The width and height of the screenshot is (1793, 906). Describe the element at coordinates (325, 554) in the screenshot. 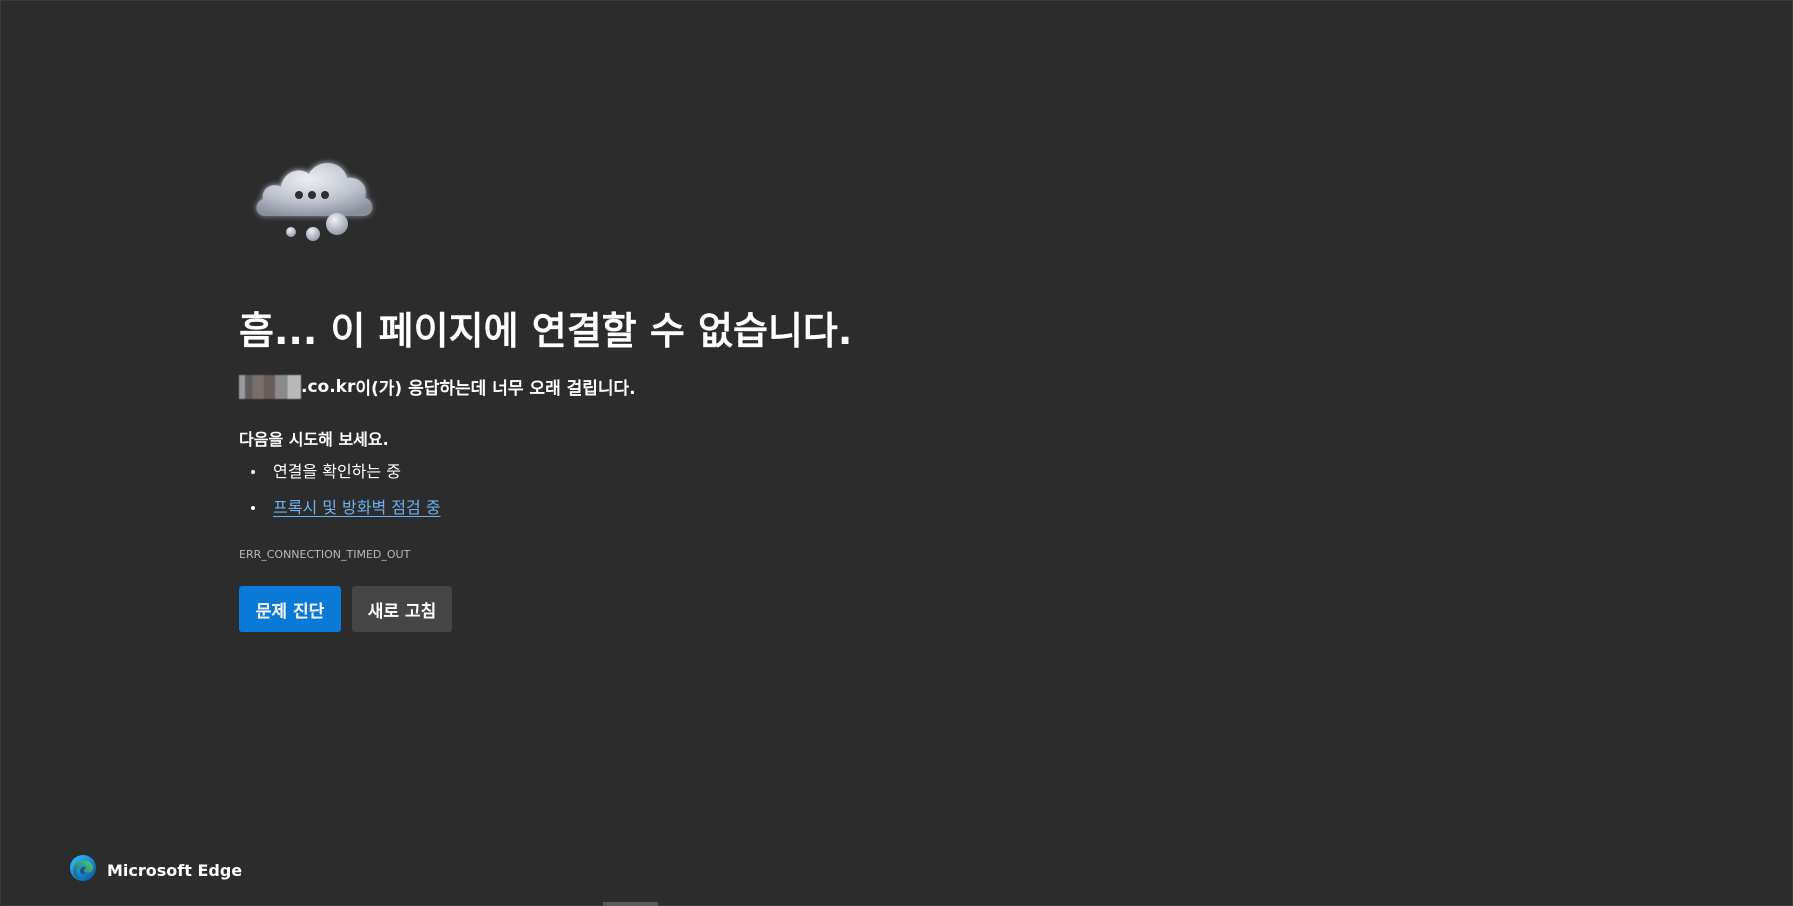

I see `error-code: ERR_CONNECTION_TIMED_OUT` at that location.